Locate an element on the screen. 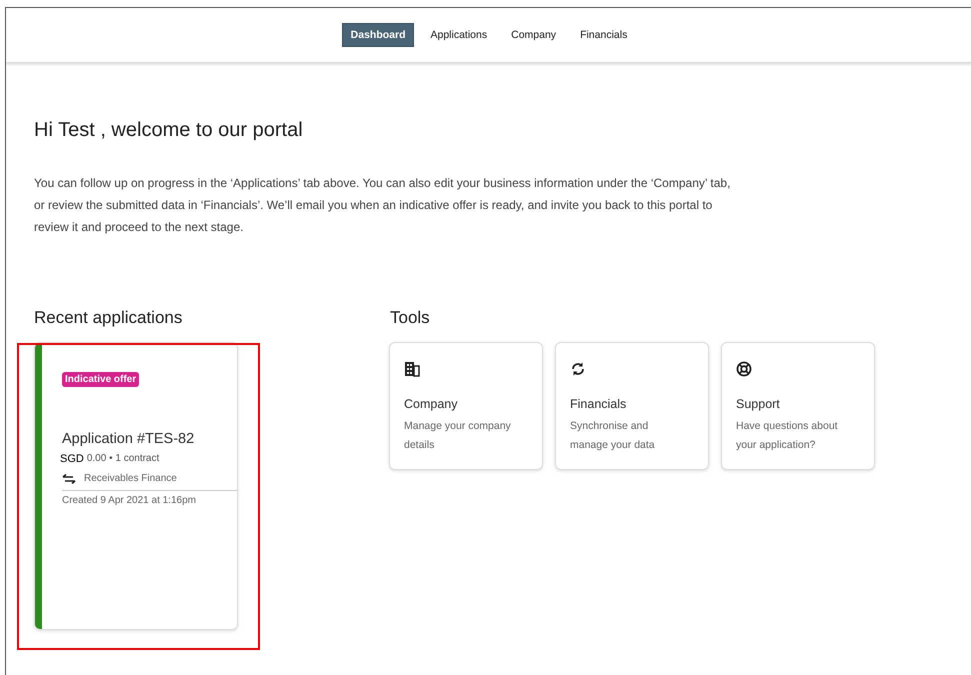  currency-label: SGD is located at coordinates (72, 459).